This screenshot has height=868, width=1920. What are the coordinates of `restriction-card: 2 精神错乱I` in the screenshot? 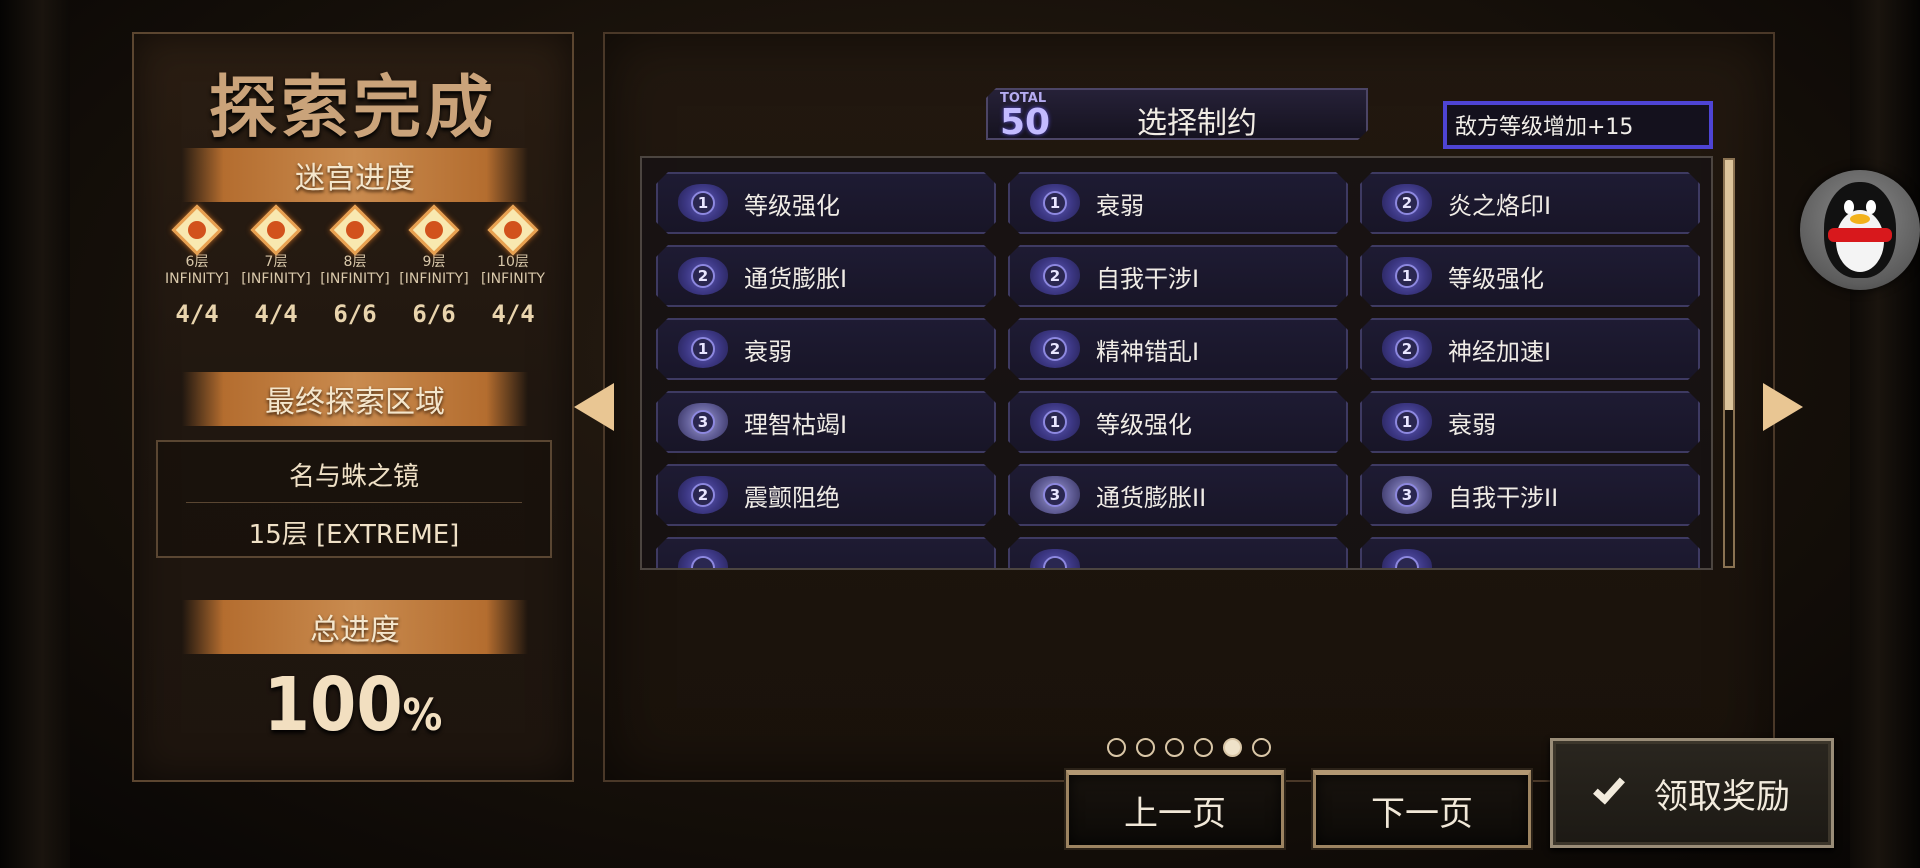 It's located at (1178, 349).